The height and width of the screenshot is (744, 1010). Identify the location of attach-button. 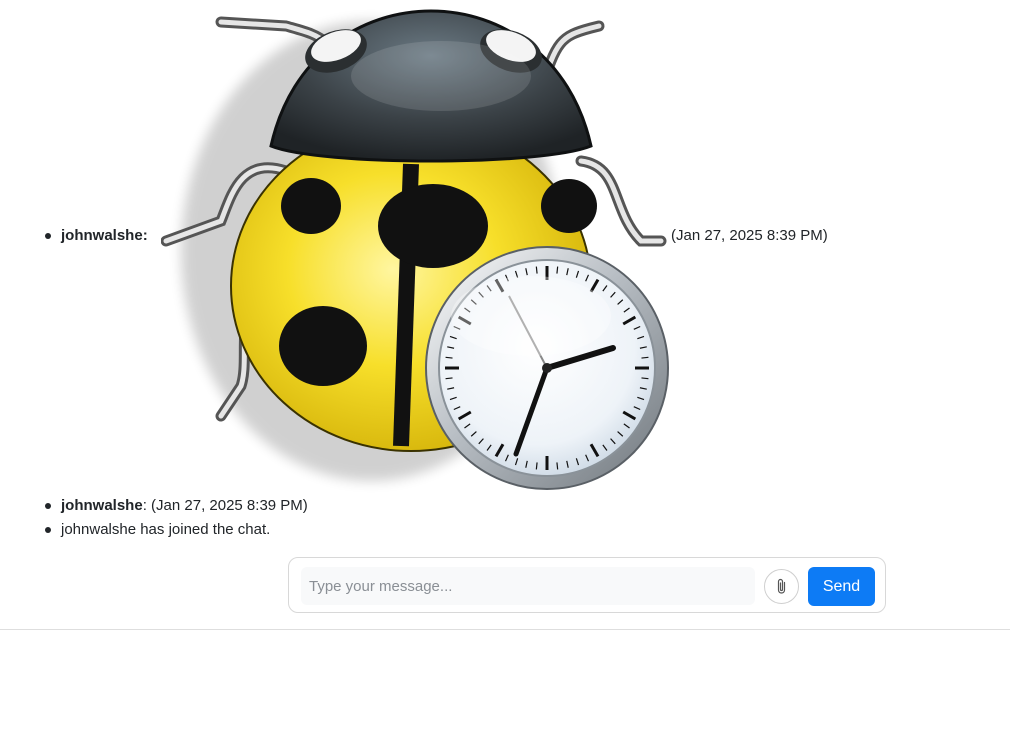
(781, 586).